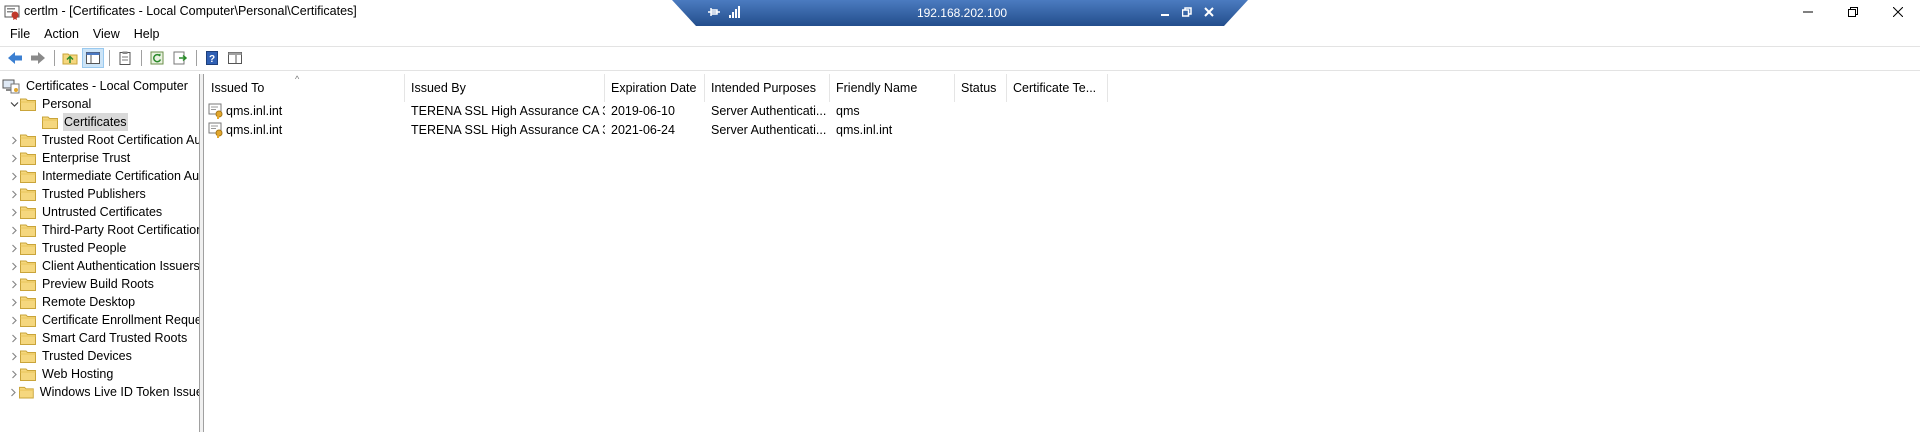  I want to click on tree-item-client-authentication-issuers: Client Authentication Issuers, so click(103, 266).